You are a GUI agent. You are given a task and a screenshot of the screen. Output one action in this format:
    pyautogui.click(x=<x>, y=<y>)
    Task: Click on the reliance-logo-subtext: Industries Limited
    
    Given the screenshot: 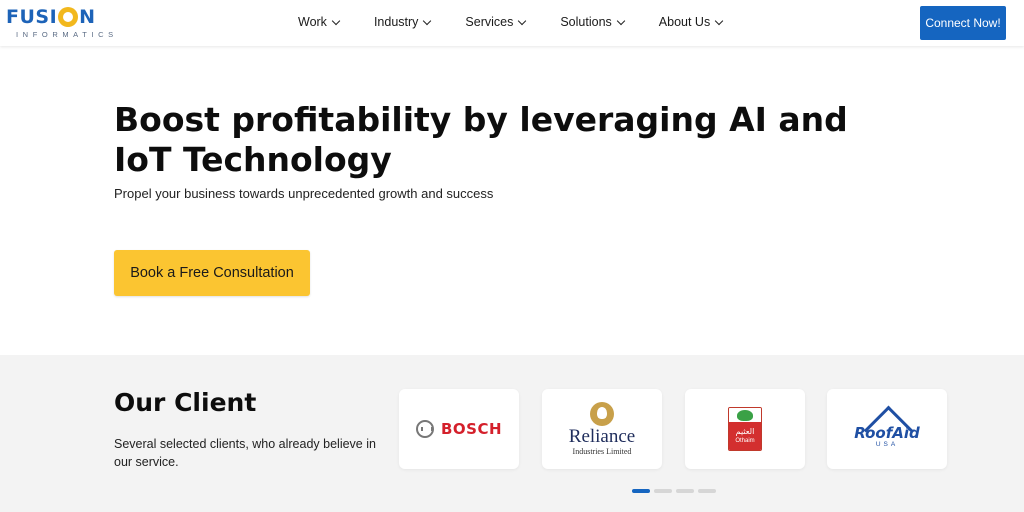 What is the action you would take?
    pyautogui.click(x=602, y=451)
    